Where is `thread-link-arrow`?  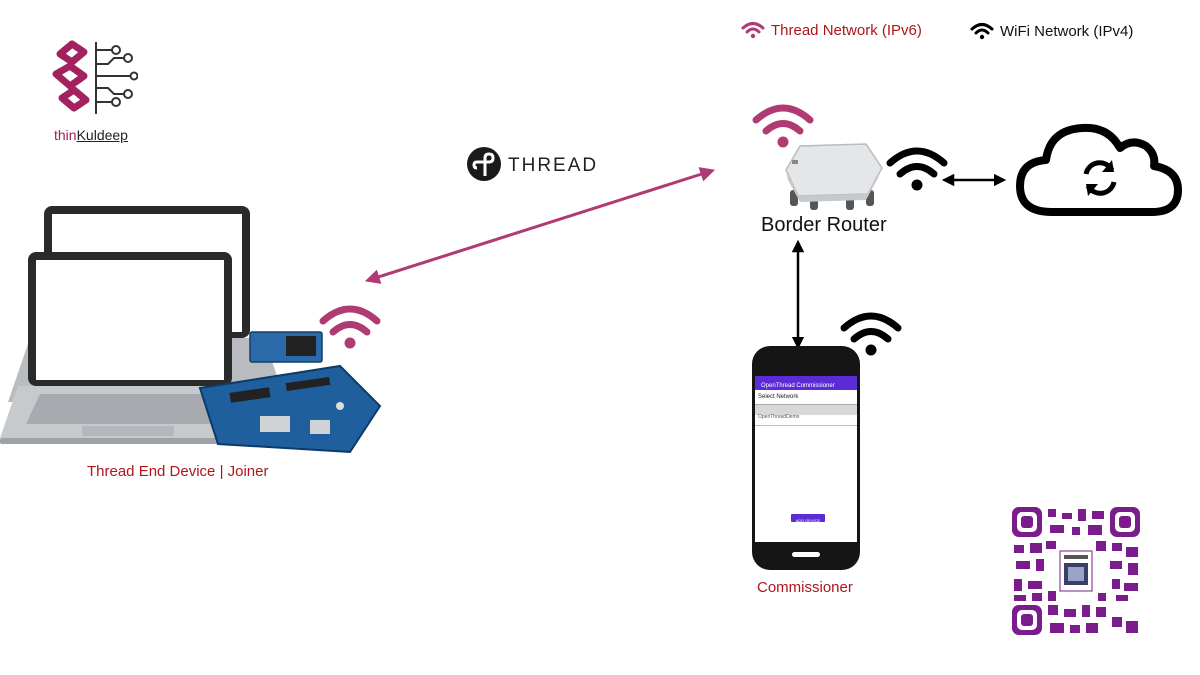 thread-link-arrow is located at coordinates (540, 225).